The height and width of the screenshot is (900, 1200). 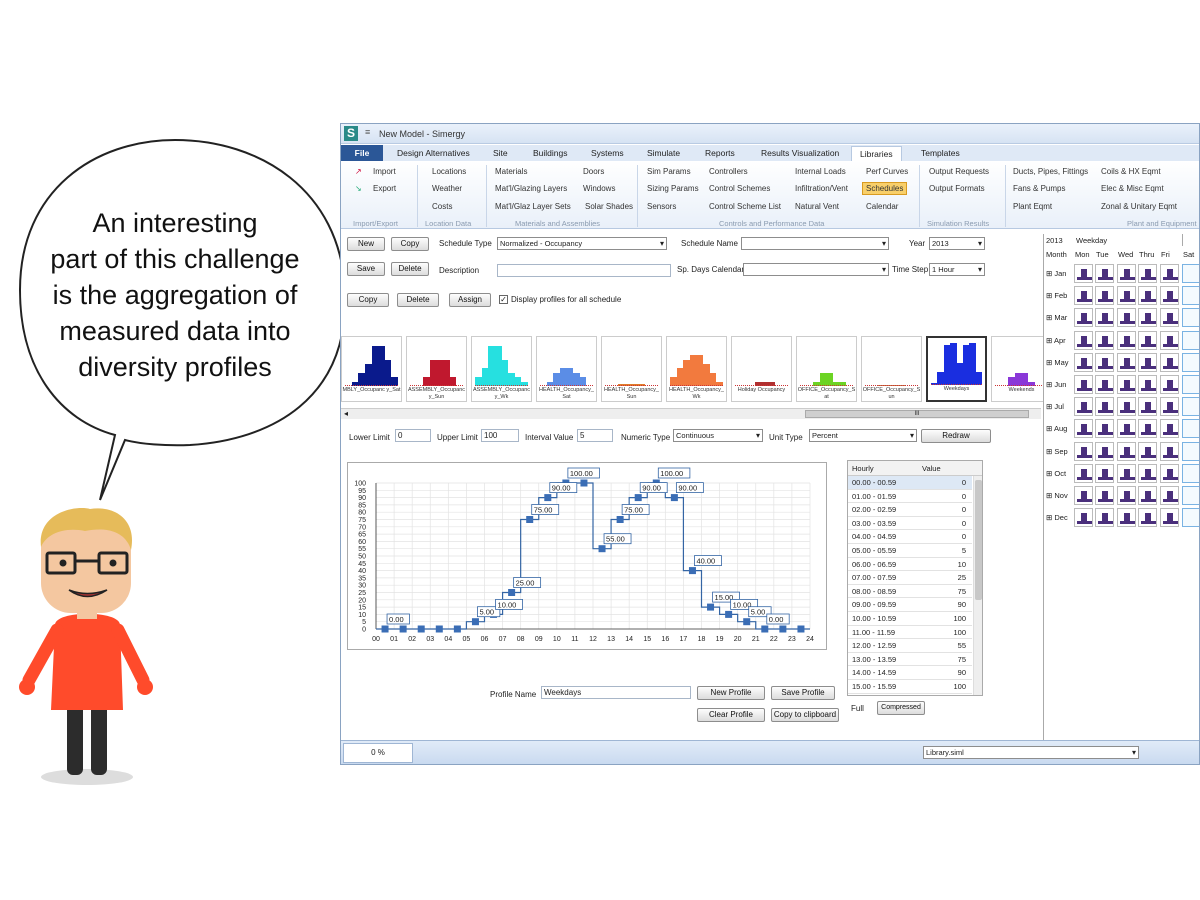 I want to click on scroll-thumb: III, so click(x=917, y=414).